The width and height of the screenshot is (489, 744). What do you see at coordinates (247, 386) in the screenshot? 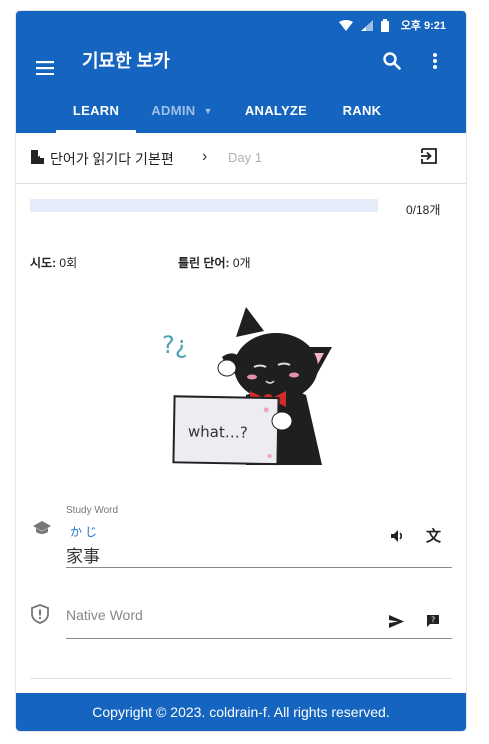
I see `confused-cat-illustration: ?¿ what…?` at bounding box center [247, 386].